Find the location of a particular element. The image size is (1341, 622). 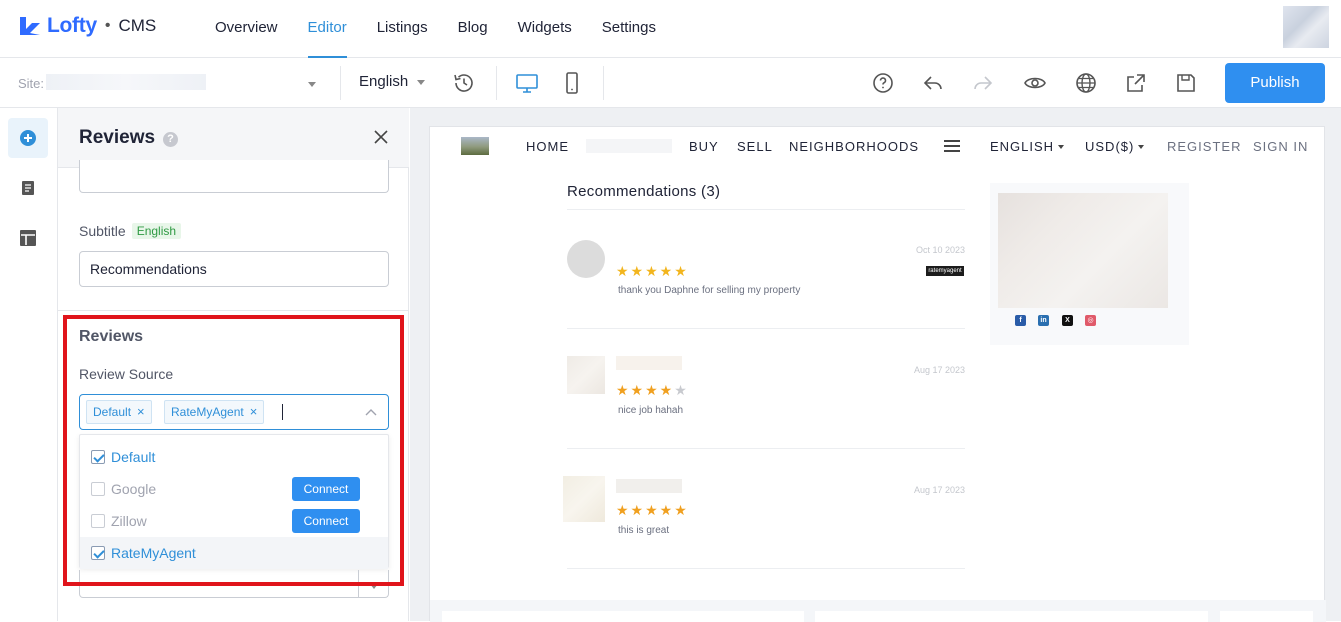

reviews-heading: Recommendations (3) is located at coordinates (644, 191).